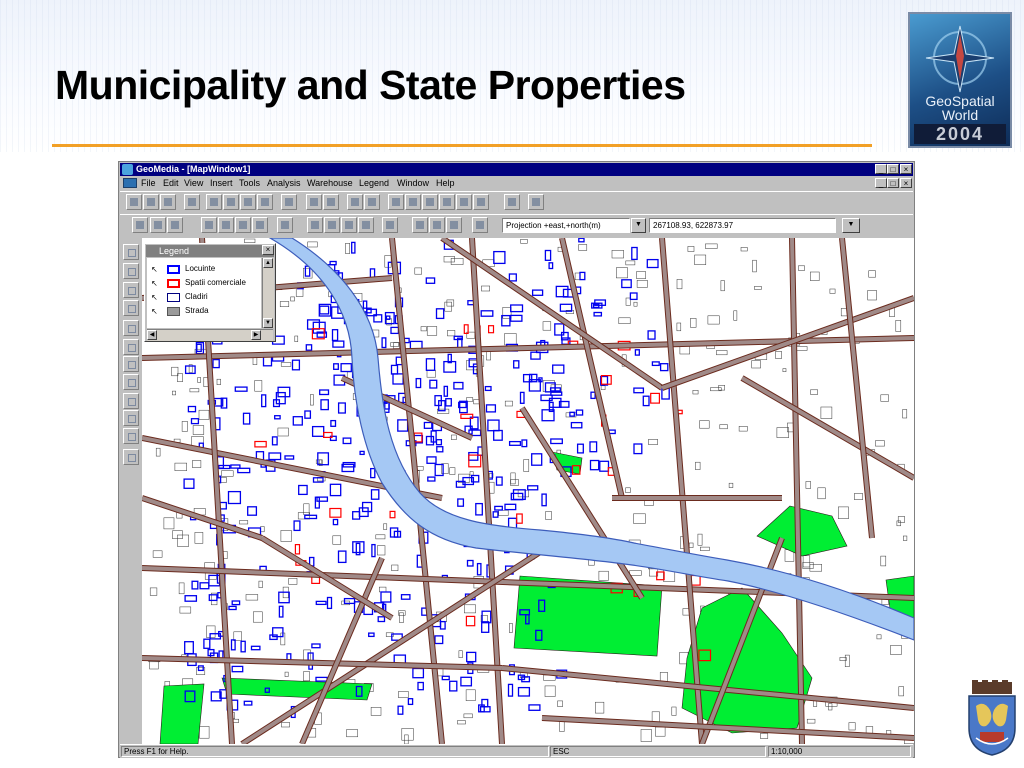 The height and width of the screenshot is (768, 1024). Describe the element at coordinates (131, 382) in the screenshot. I see `split-tool-icon` at that location.